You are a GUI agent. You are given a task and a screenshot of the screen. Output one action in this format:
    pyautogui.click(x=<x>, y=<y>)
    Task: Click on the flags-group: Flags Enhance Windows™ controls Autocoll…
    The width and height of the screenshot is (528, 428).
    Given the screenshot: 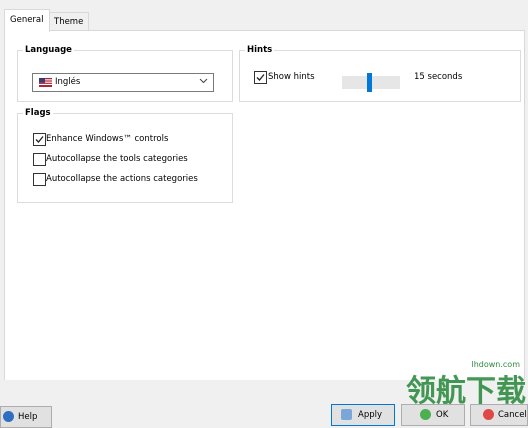 What is the action you would take?
    pyautogui.click(x=125, y=155)
    